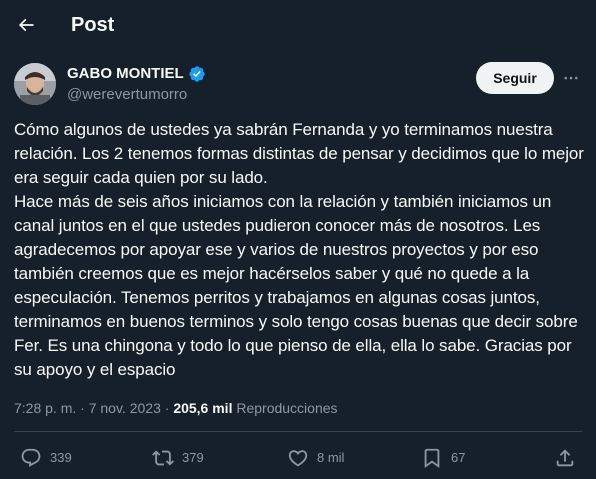 The width and height of the screenshot is (596, 479). I want to click on share-button, so click(565, 458).